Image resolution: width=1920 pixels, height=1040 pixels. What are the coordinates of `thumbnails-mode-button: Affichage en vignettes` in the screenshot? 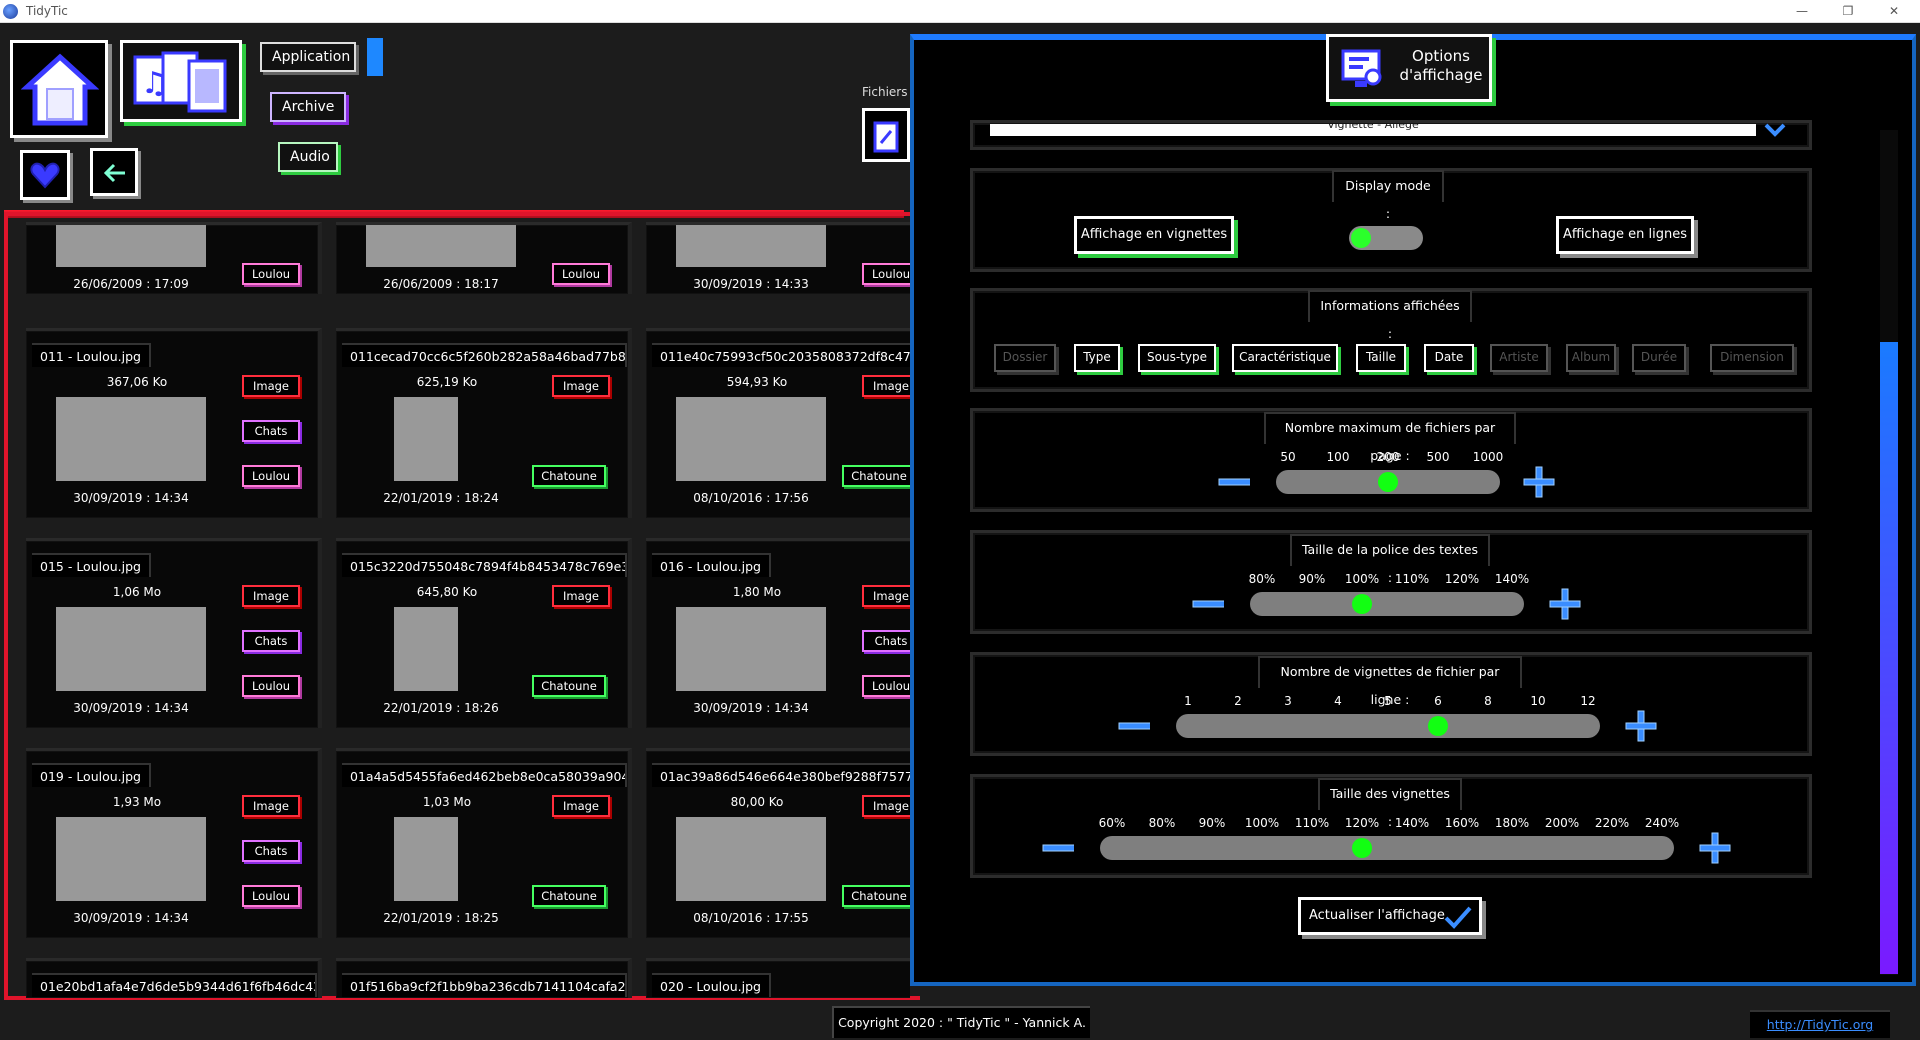 It's located at (1154, 235).